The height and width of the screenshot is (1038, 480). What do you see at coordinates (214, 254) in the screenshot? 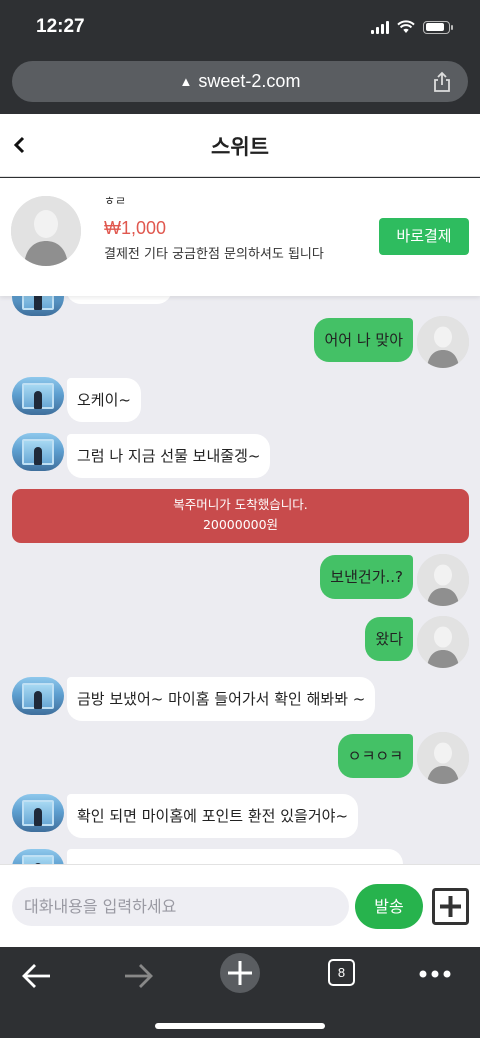
I see `product-description: 결제전 기타 궁금한점 문의하셔도 됩니다` at bounding box center [214, 254].